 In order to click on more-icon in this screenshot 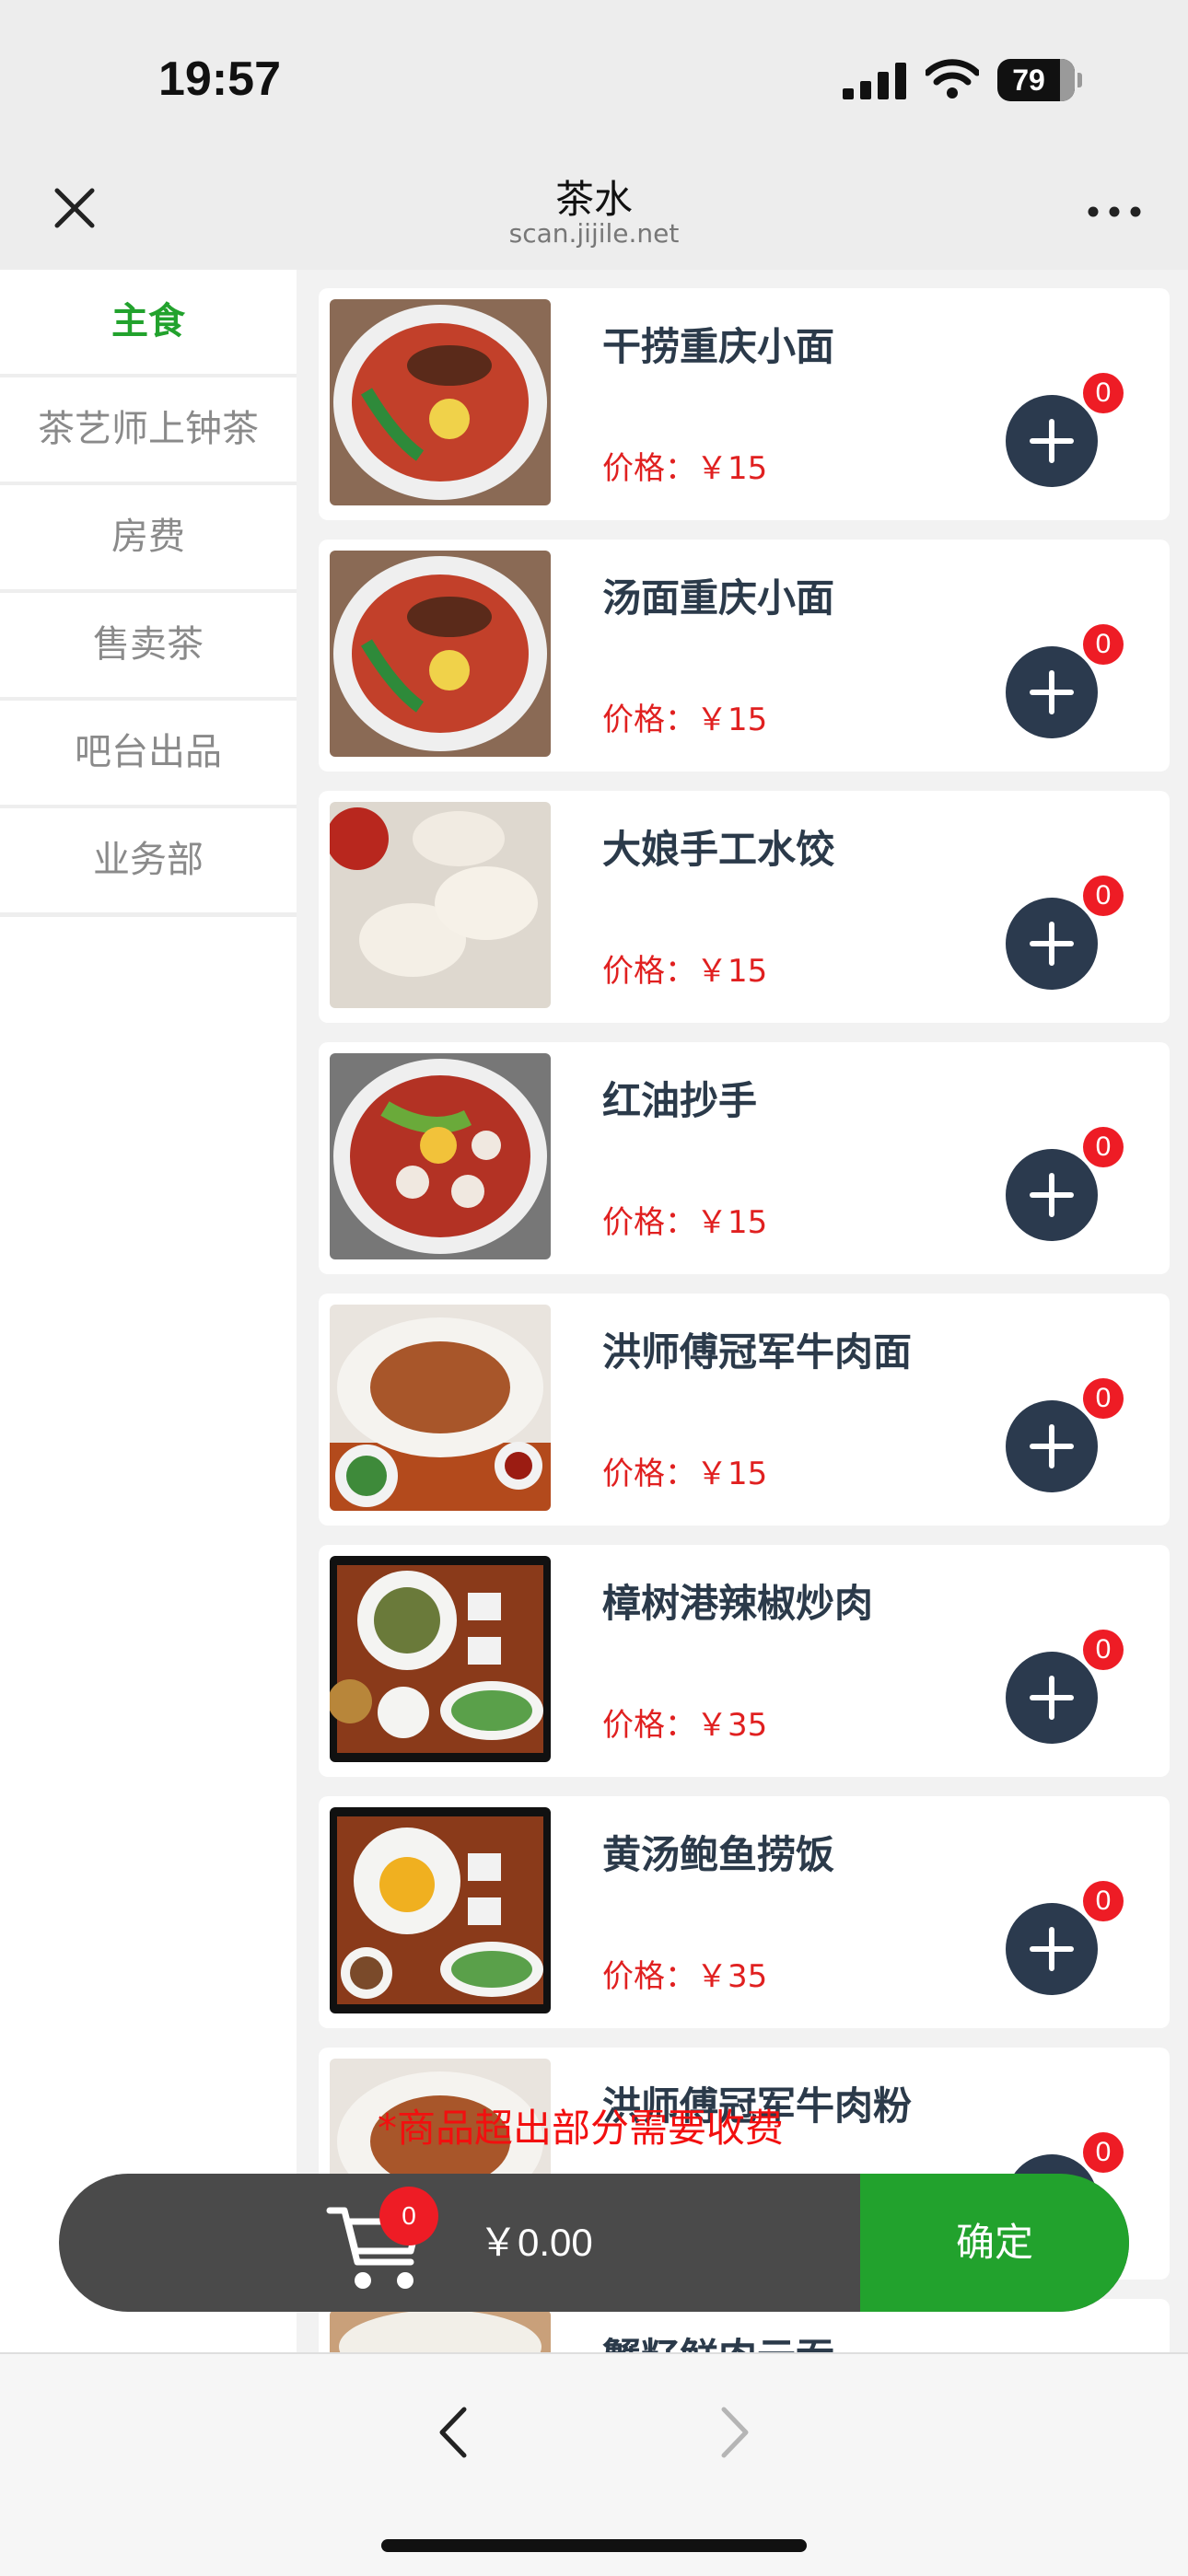, I will do `click(1114, 212)`.